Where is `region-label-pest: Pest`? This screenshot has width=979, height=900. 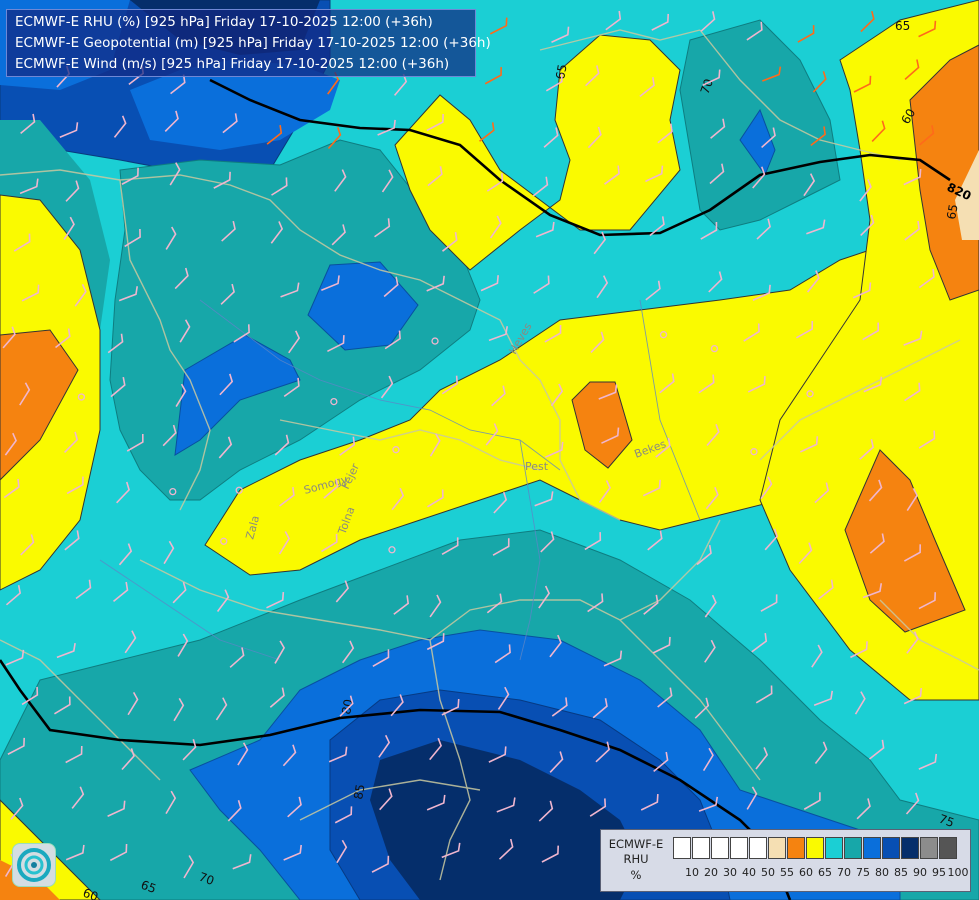
region-label-pest: Pest is located at coordinates (537, 466).